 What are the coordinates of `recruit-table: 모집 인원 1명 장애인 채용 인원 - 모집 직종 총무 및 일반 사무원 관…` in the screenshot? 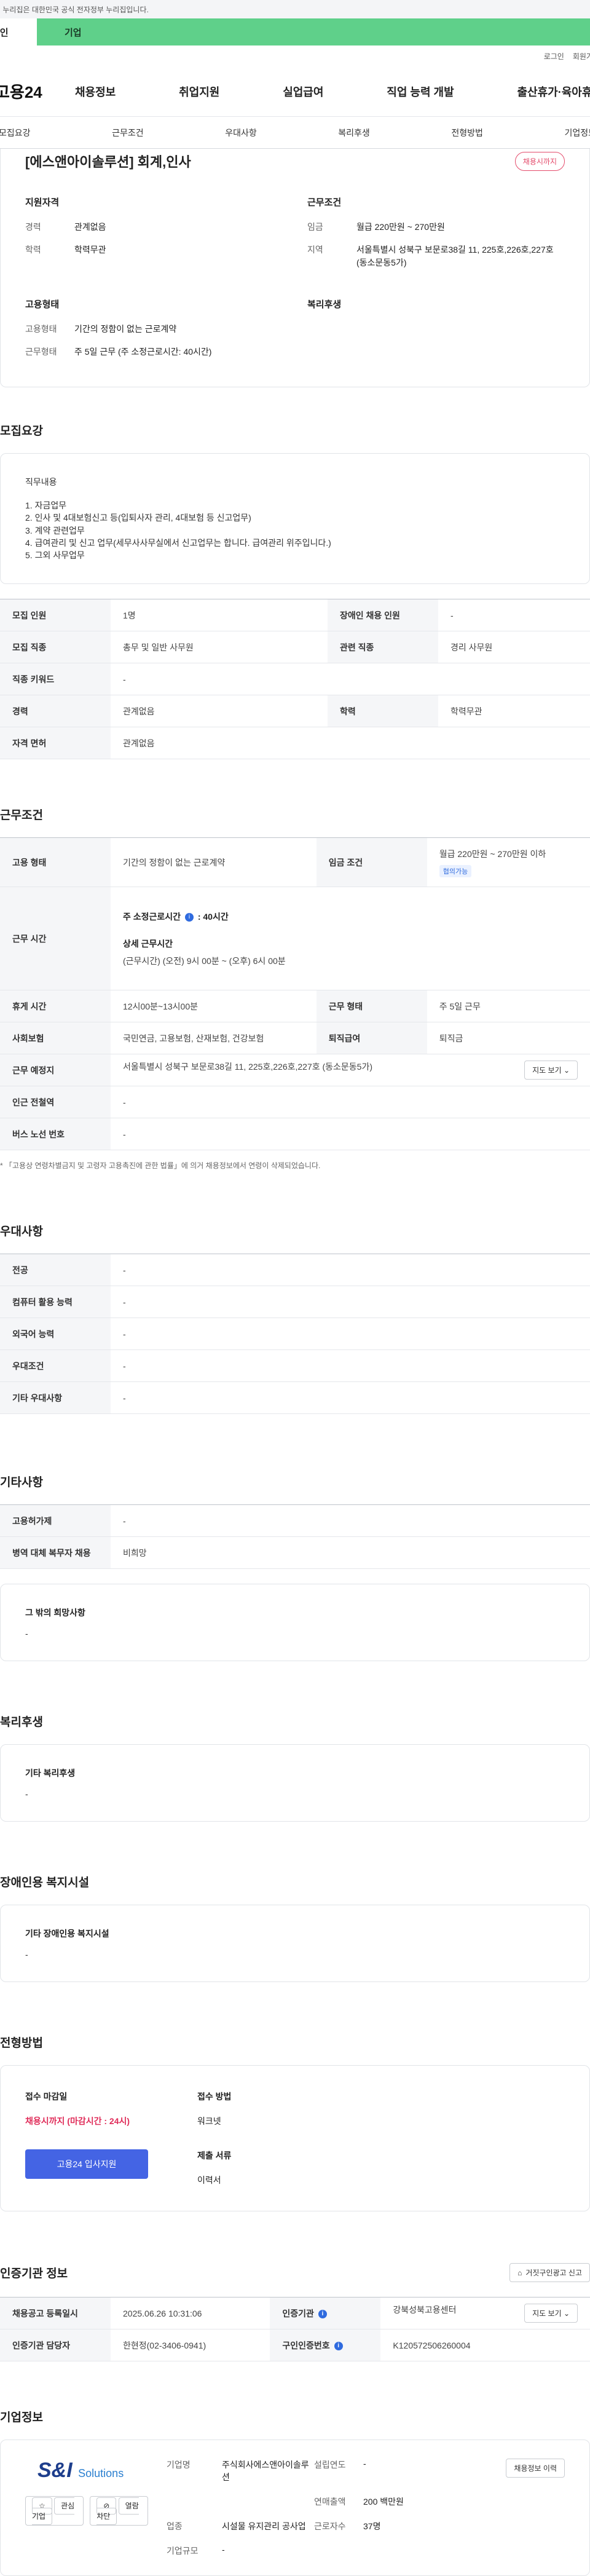 It's located at (295, 679).